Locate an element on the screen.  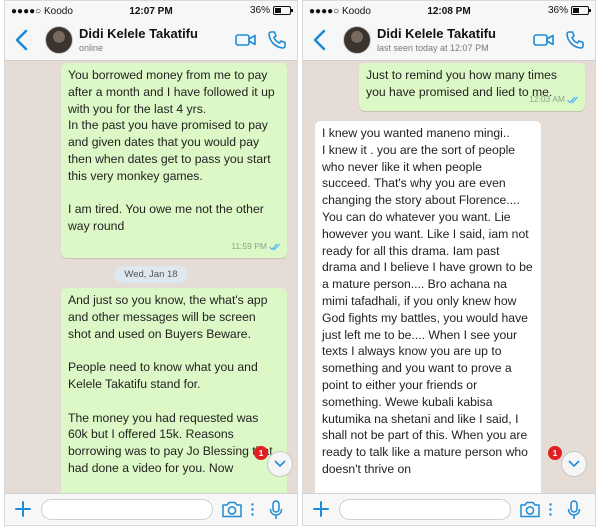
chat-header: Didi Kelele Takatifu online is located at coordinates (151, 41).